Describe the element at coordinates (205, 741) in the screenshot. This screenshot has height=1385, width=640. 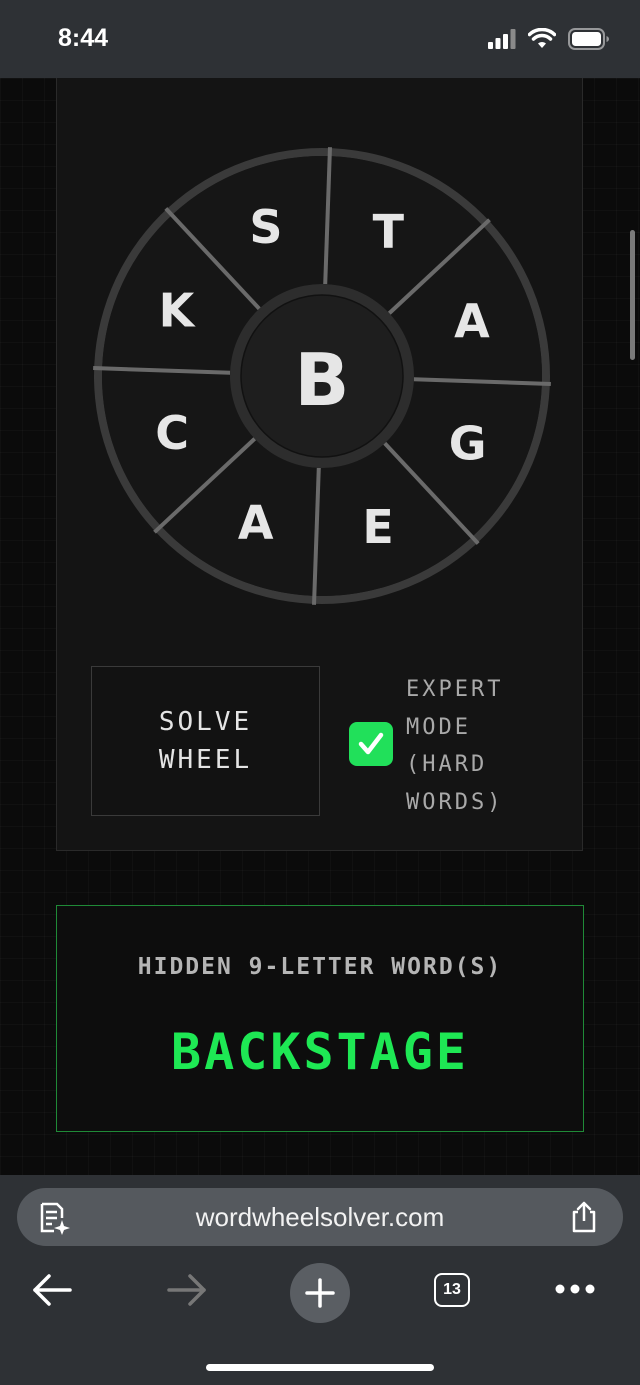
I see `solve-wheel-button: SOLVE WHEEL` at that location.